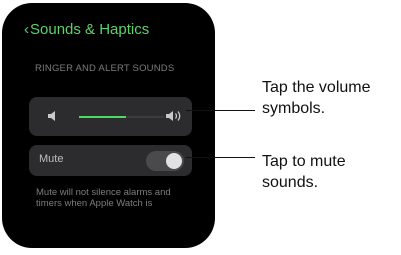 This screenshot has width=401, height=255. What do you see at coordinates (51, 159) in the screenshot?
I see `mute-label: Mute` at bounding box center [51, 159].